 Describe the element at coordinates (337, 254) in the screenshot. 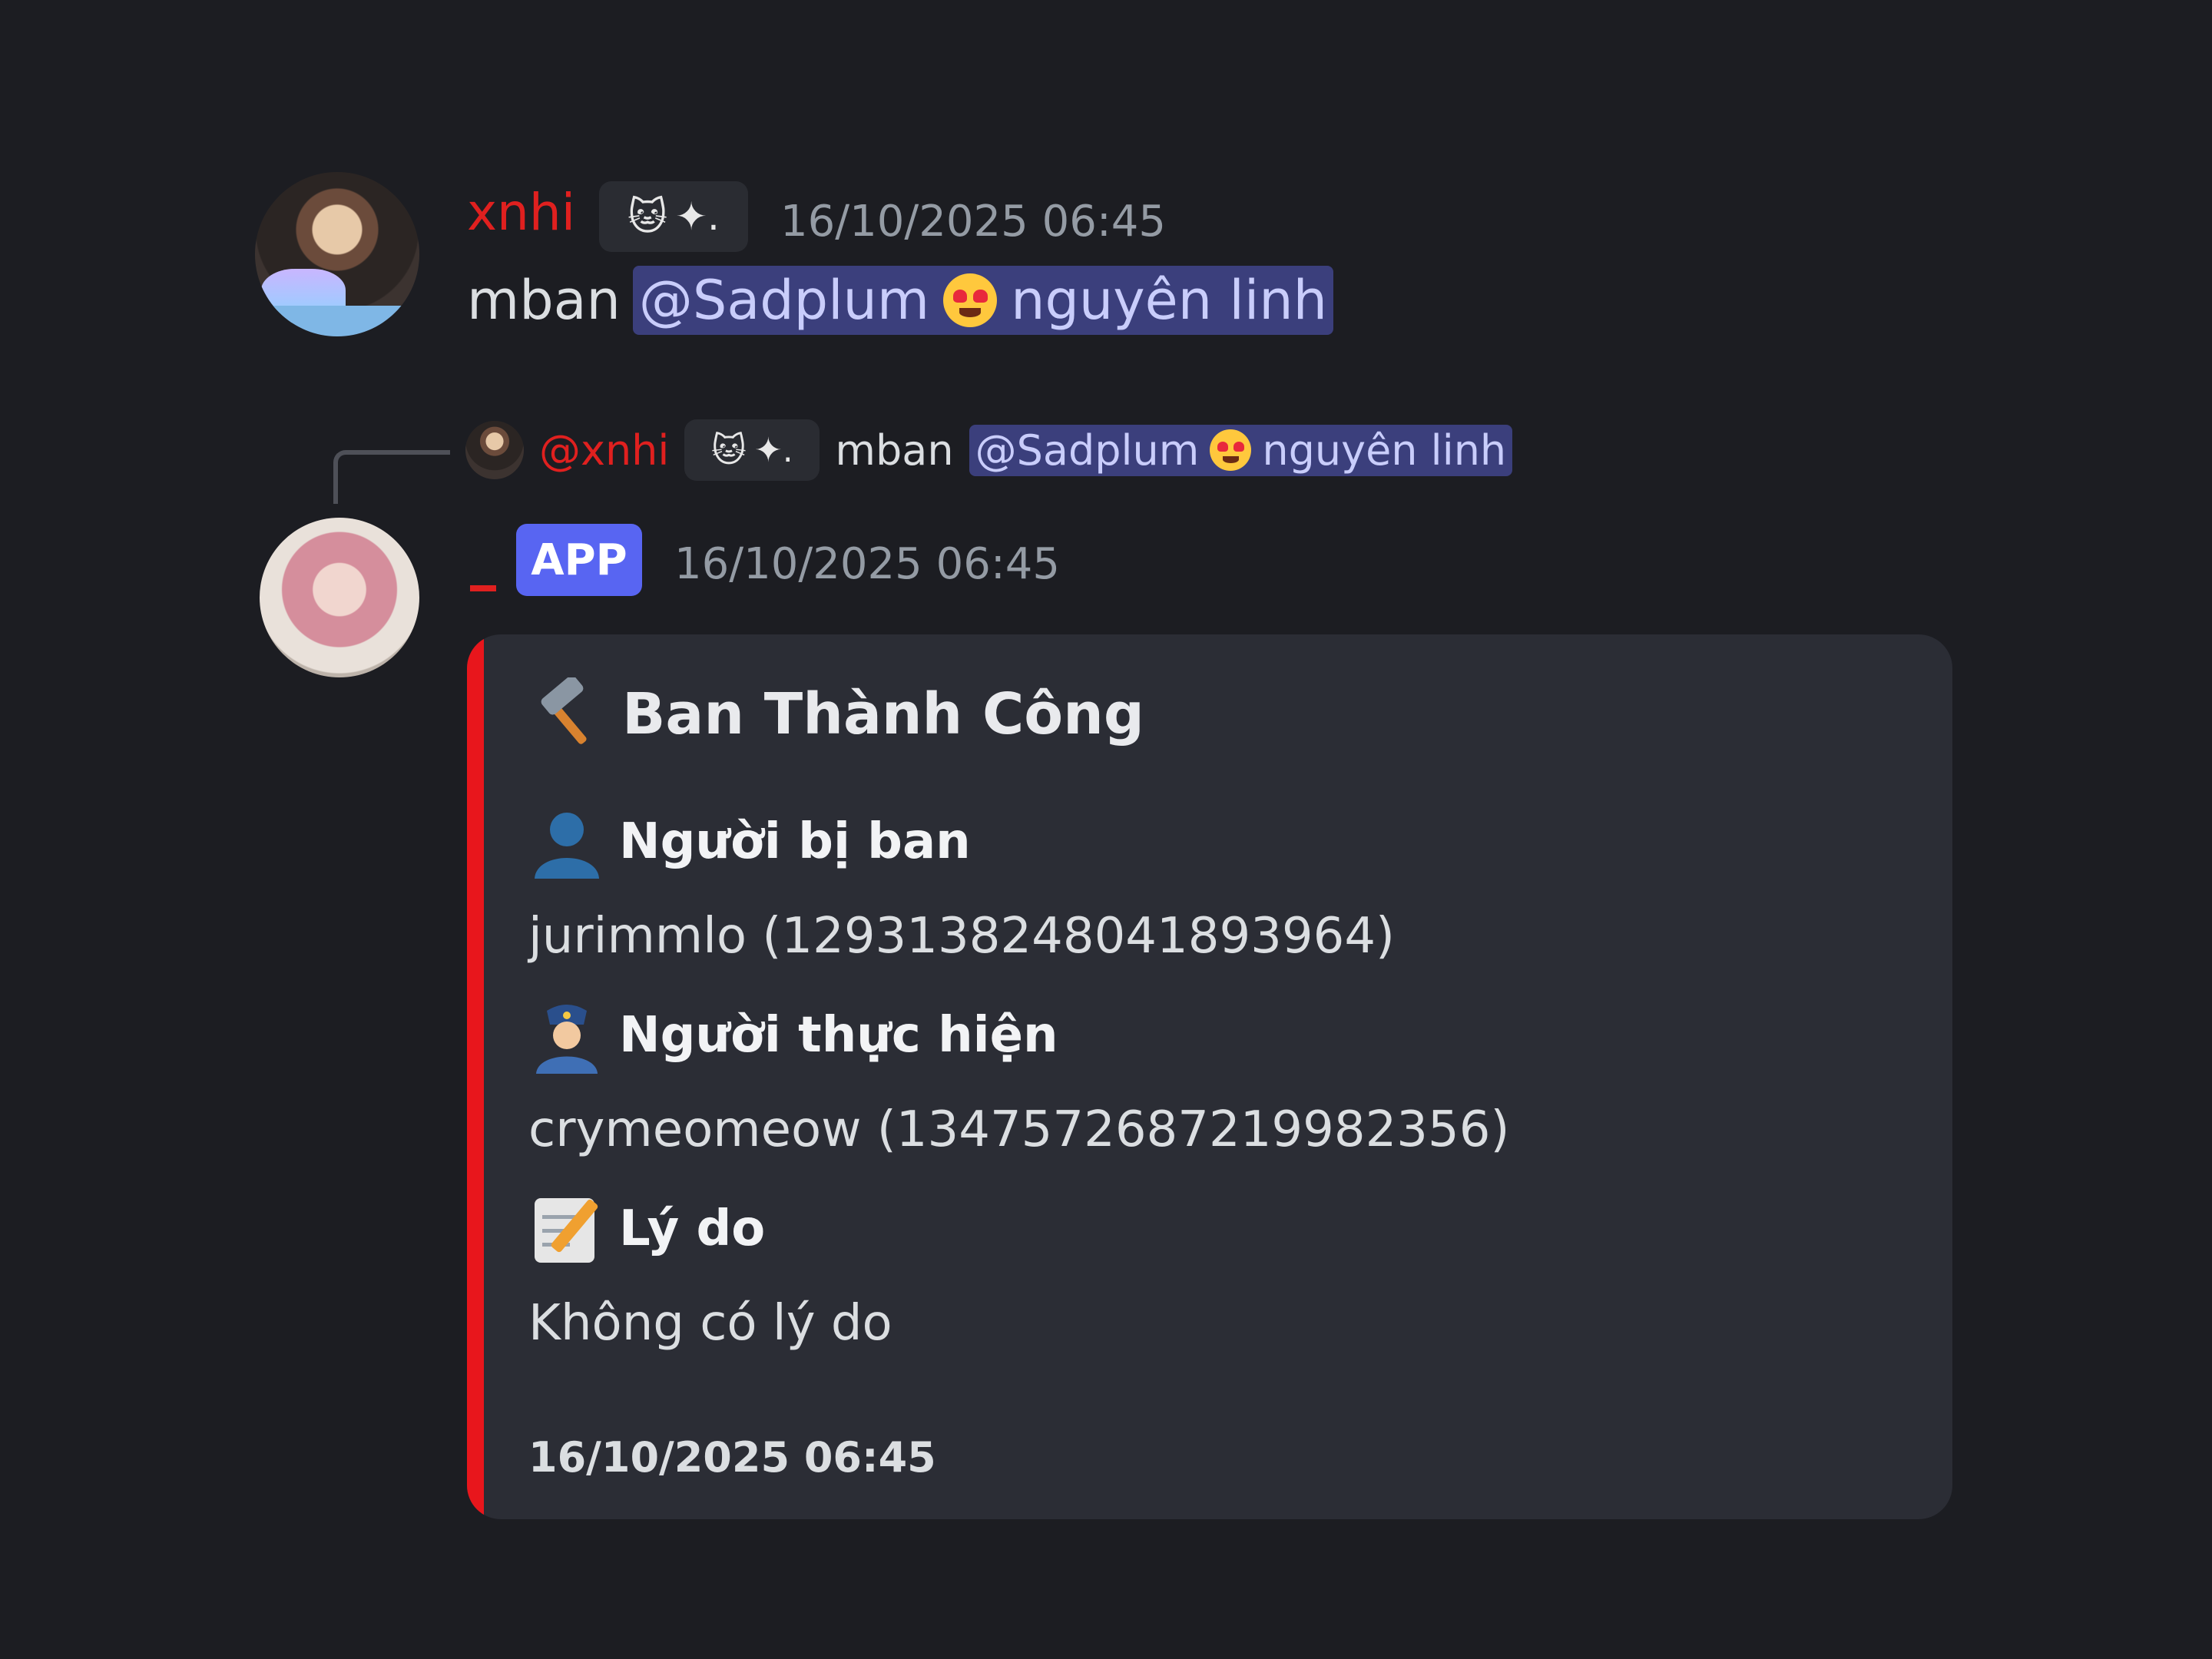

I see `avatar-xnhi` at that location.